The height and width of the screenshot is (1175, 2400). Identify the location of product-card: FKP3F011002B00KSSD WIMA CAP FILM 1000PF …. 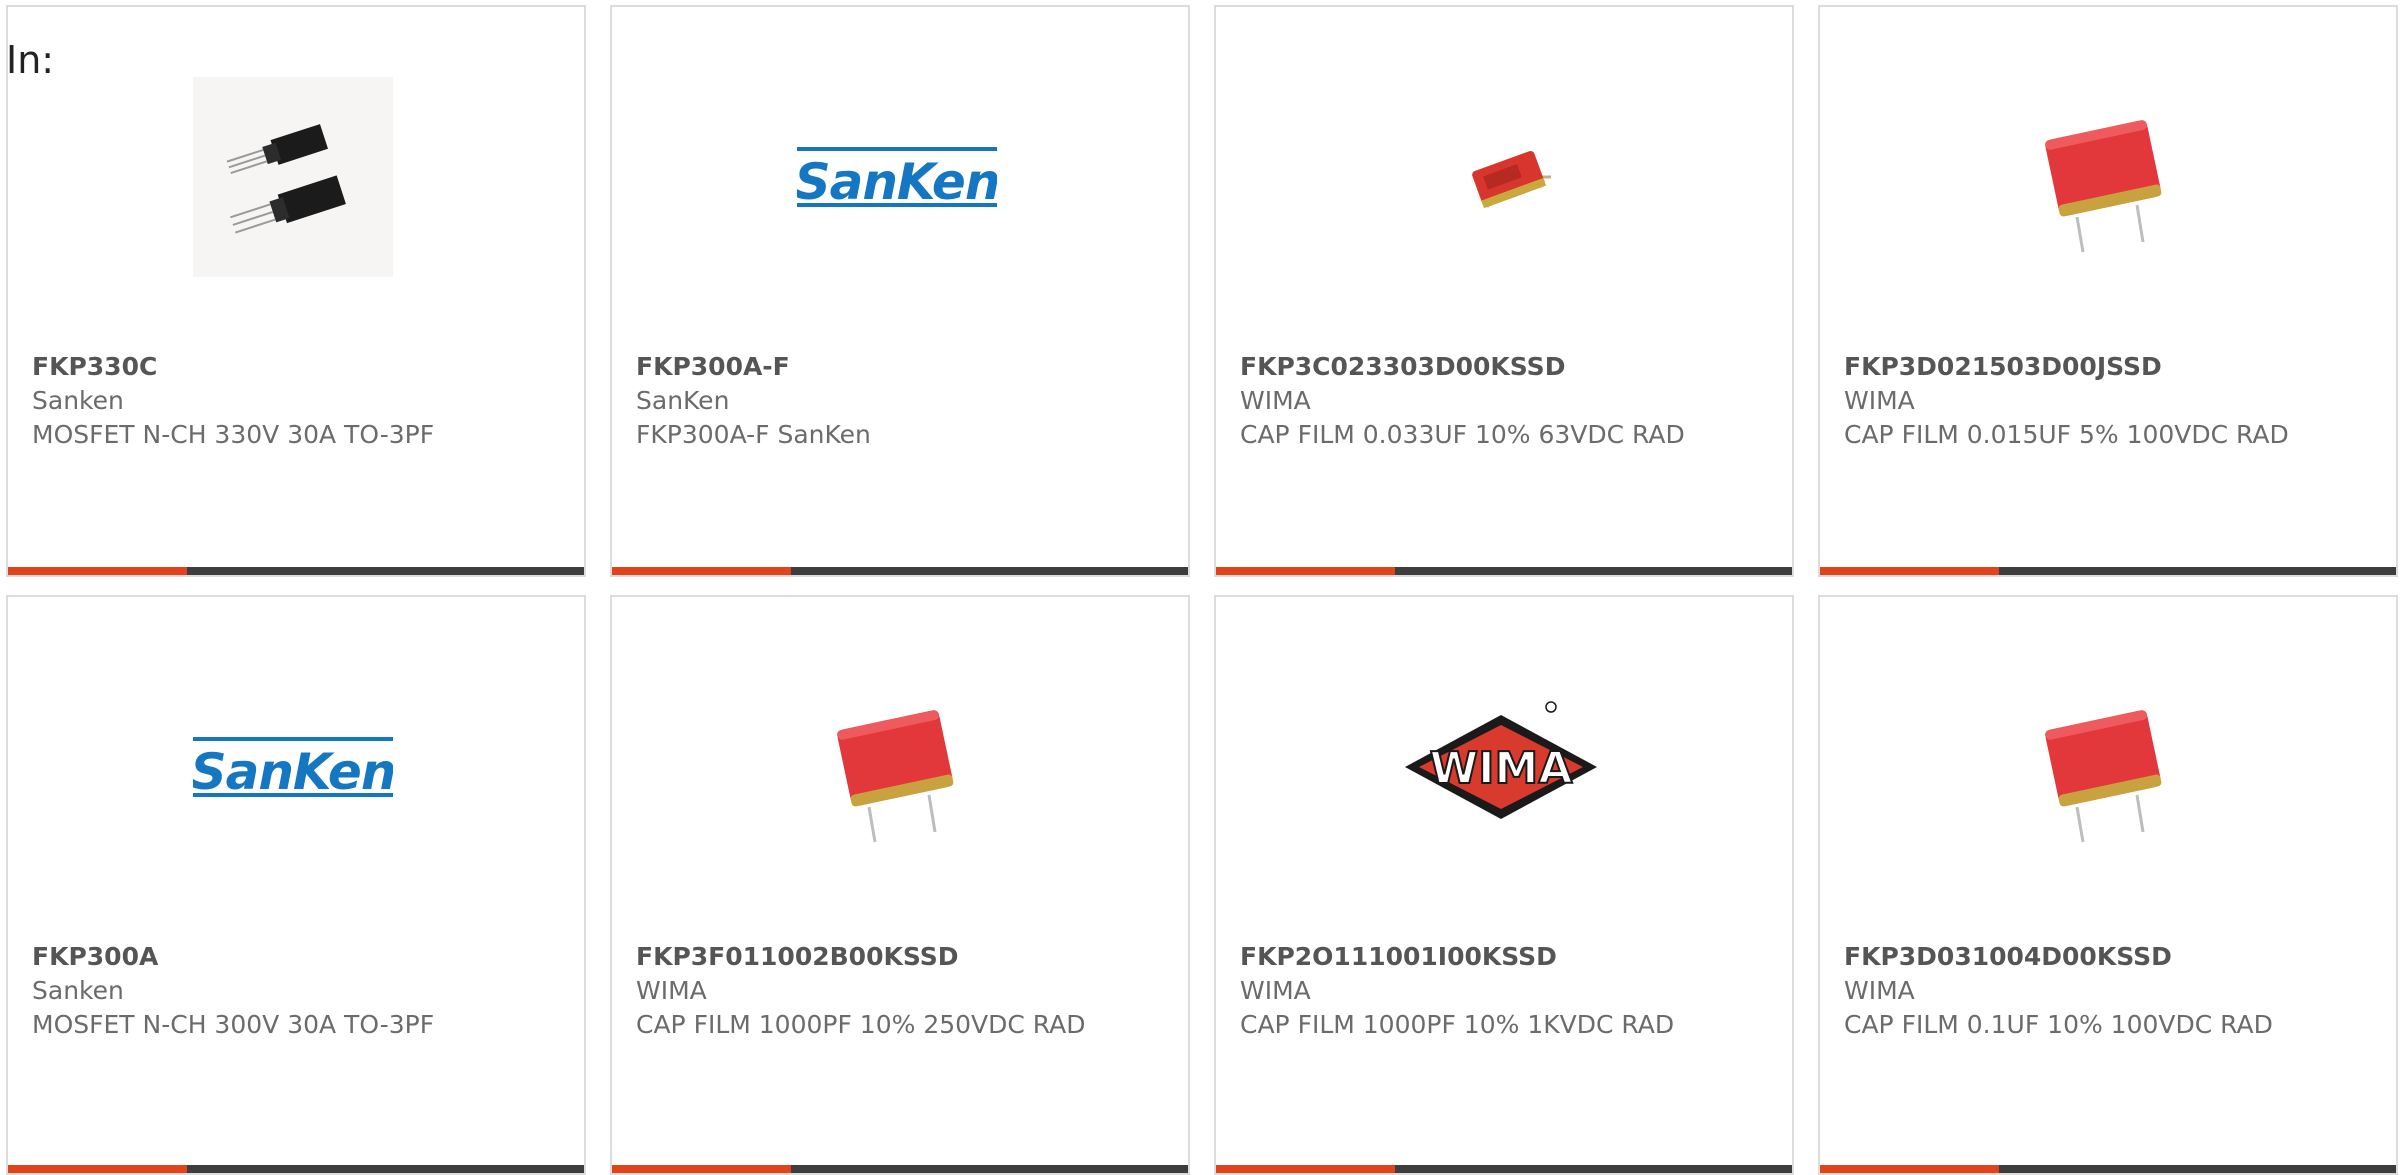
(900, 885).